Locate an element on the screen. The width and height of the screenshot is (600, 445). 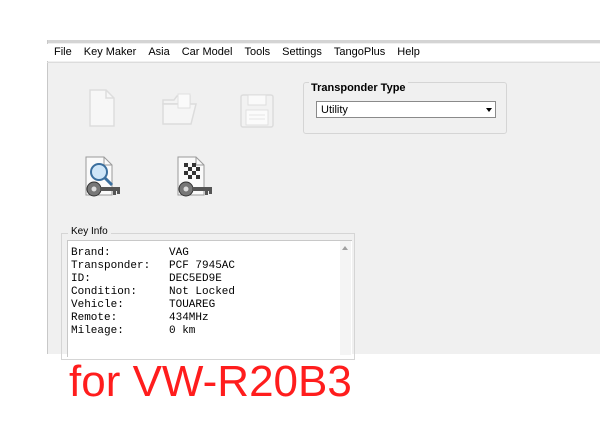
key-info-row: Mileage: 0 km is located at coordinates (133, 331).